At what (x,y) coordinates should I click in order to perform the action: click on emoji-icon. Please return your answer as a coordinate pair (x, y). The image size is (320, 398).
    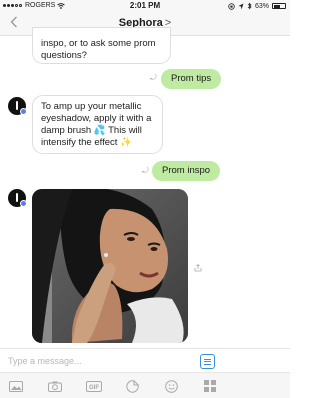
    Looking at the image, I should click on (171, 386).